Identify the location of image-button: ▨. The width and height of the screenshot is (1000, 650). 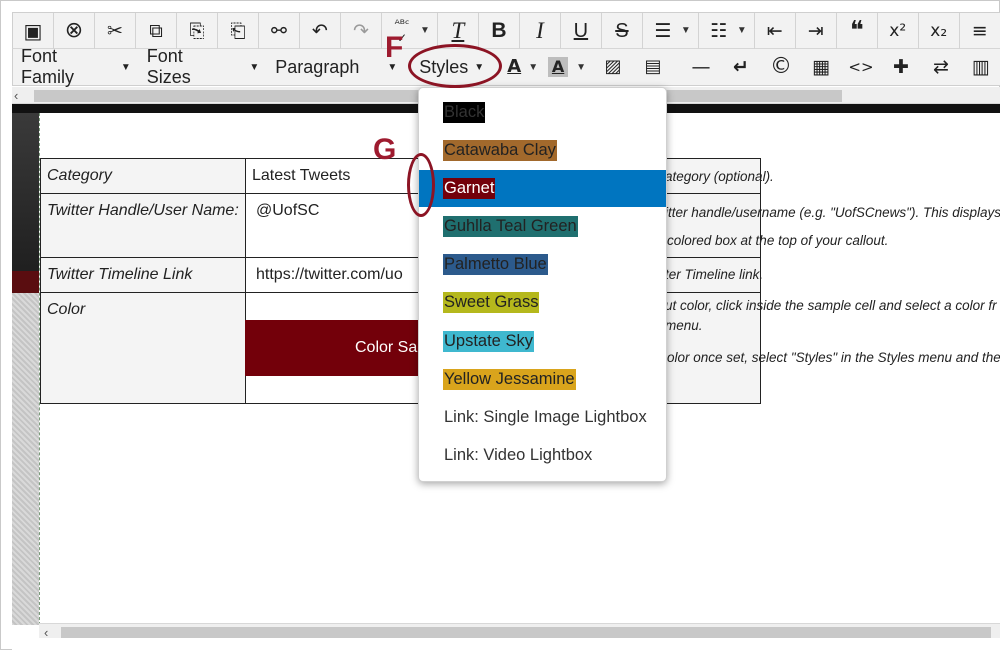
(613, 67).